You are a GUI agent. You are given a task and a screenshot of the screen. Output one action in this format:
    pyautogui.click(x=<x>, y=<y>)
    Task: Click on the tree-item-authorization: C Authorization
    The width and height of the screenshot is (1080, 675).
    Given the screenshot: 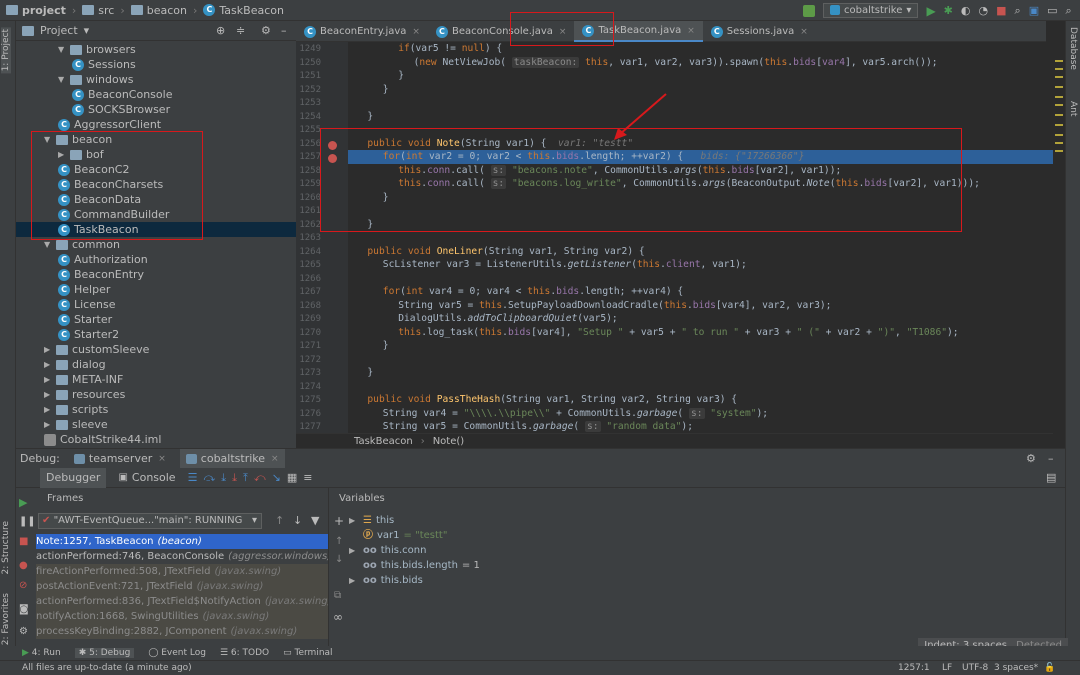 What is the action you would take?
    pyautogui.click(x=156, y=259)
    